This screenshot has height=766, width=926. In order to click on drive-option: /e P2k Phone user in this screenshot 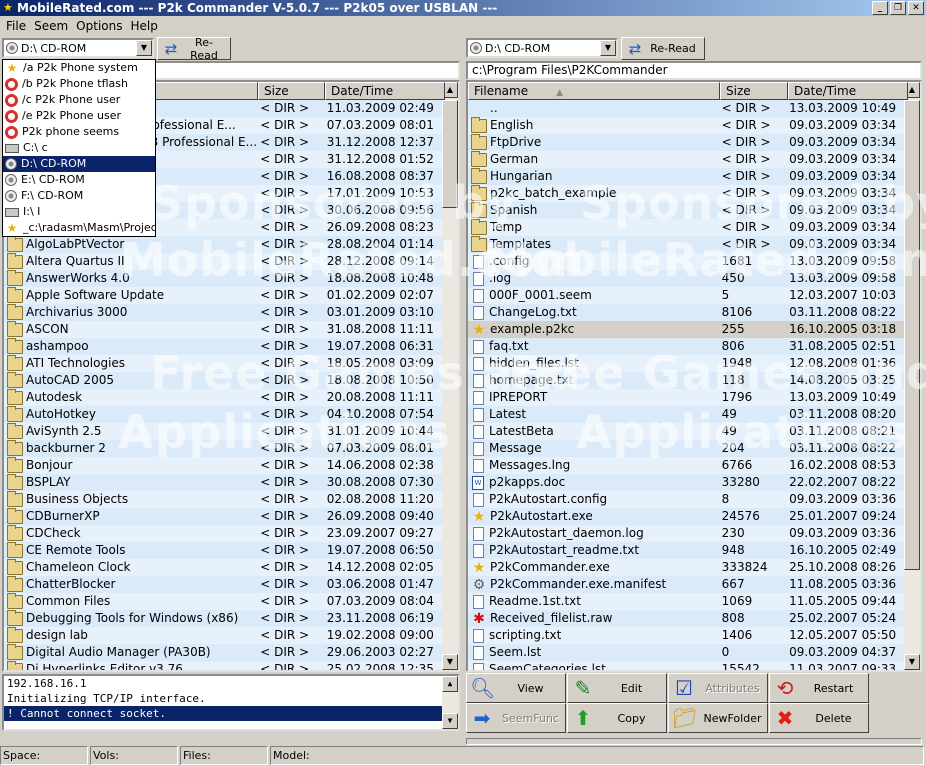, I will do `click(79, 116)`.